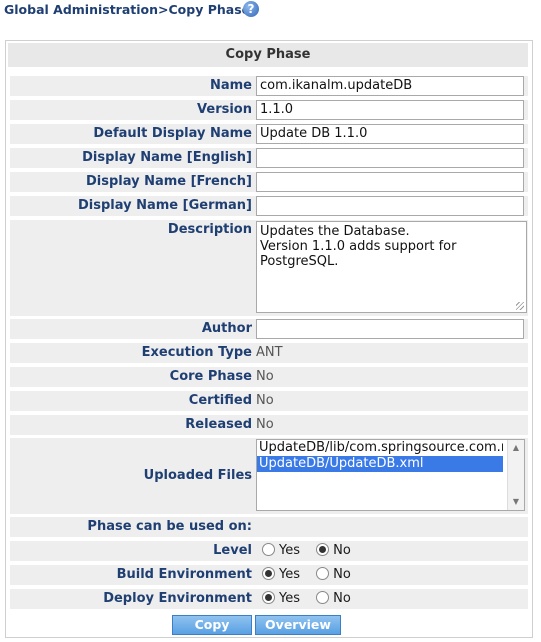 This screenshot has height=642, width=541. Describe the element at coordinates (390, 110) in the screenshot. I see `version-field: 1.1.0` at that location.